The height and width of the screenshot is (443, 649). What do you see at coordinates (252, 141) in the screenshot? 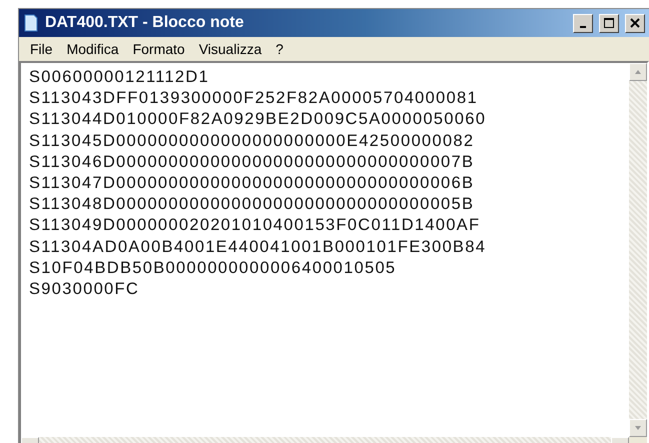
I see `text-line: S113045D0000000000000000000000E42500000082` at bounding box center [252, 141].